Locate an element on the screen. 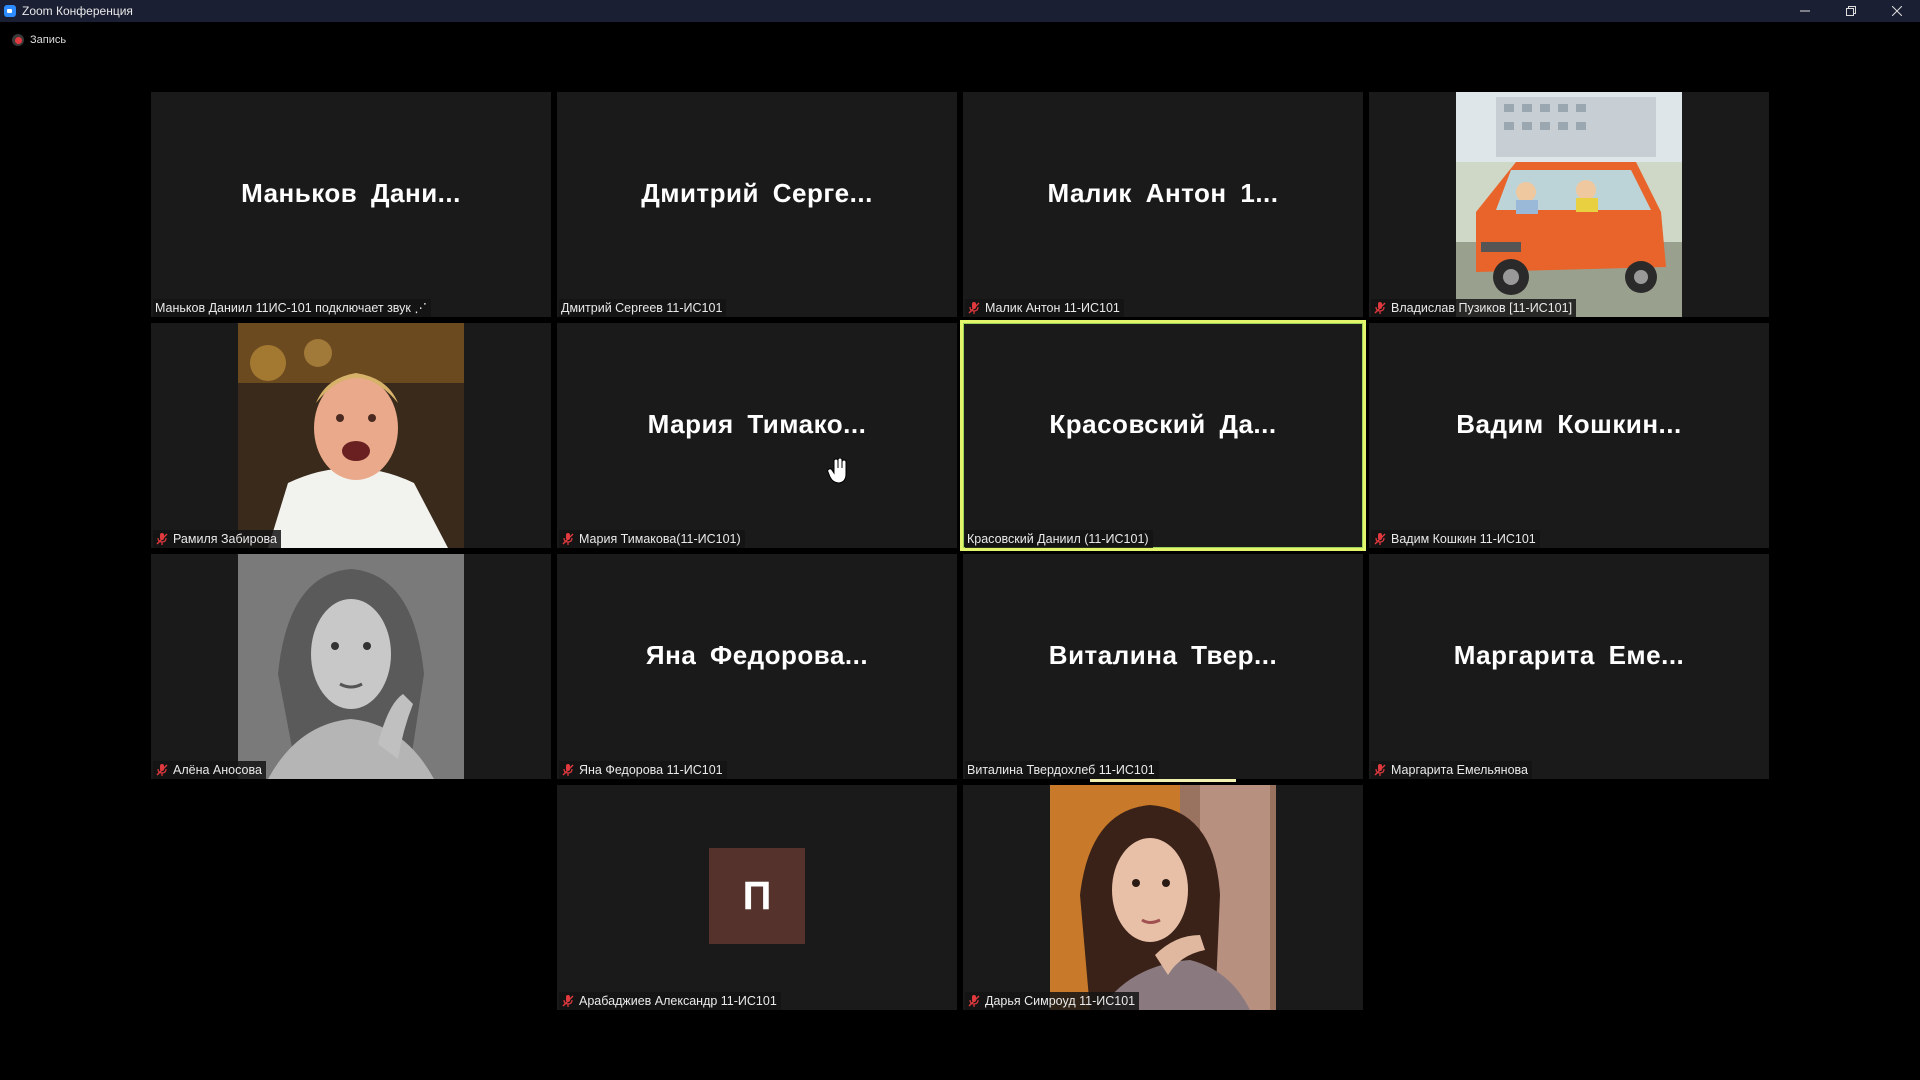 The image size is (1920, 1080). recording-label: Запись is located at coordinates (48, 40).